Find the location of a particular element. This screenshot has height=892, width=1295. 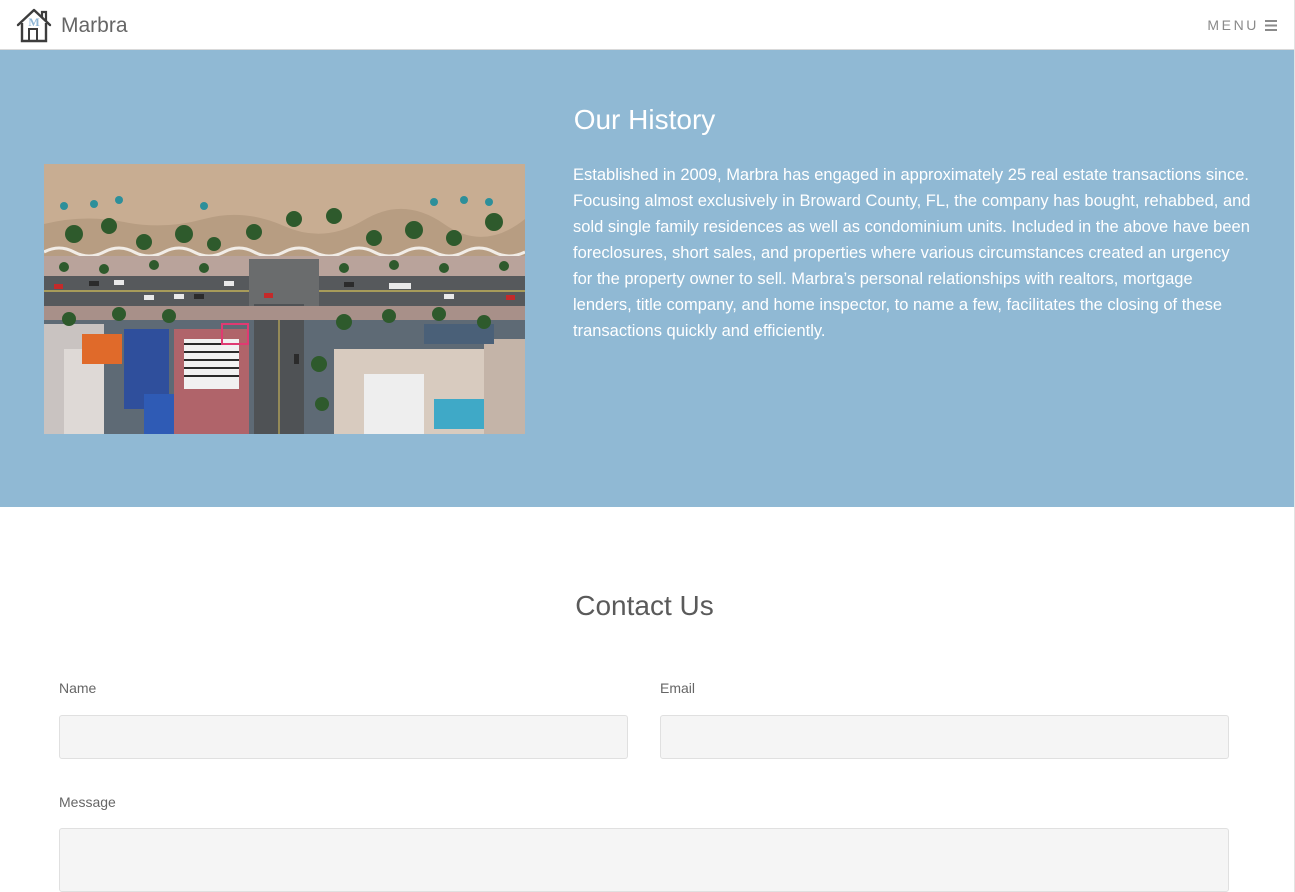

name-label: Name is located at coordinates (78, 688).